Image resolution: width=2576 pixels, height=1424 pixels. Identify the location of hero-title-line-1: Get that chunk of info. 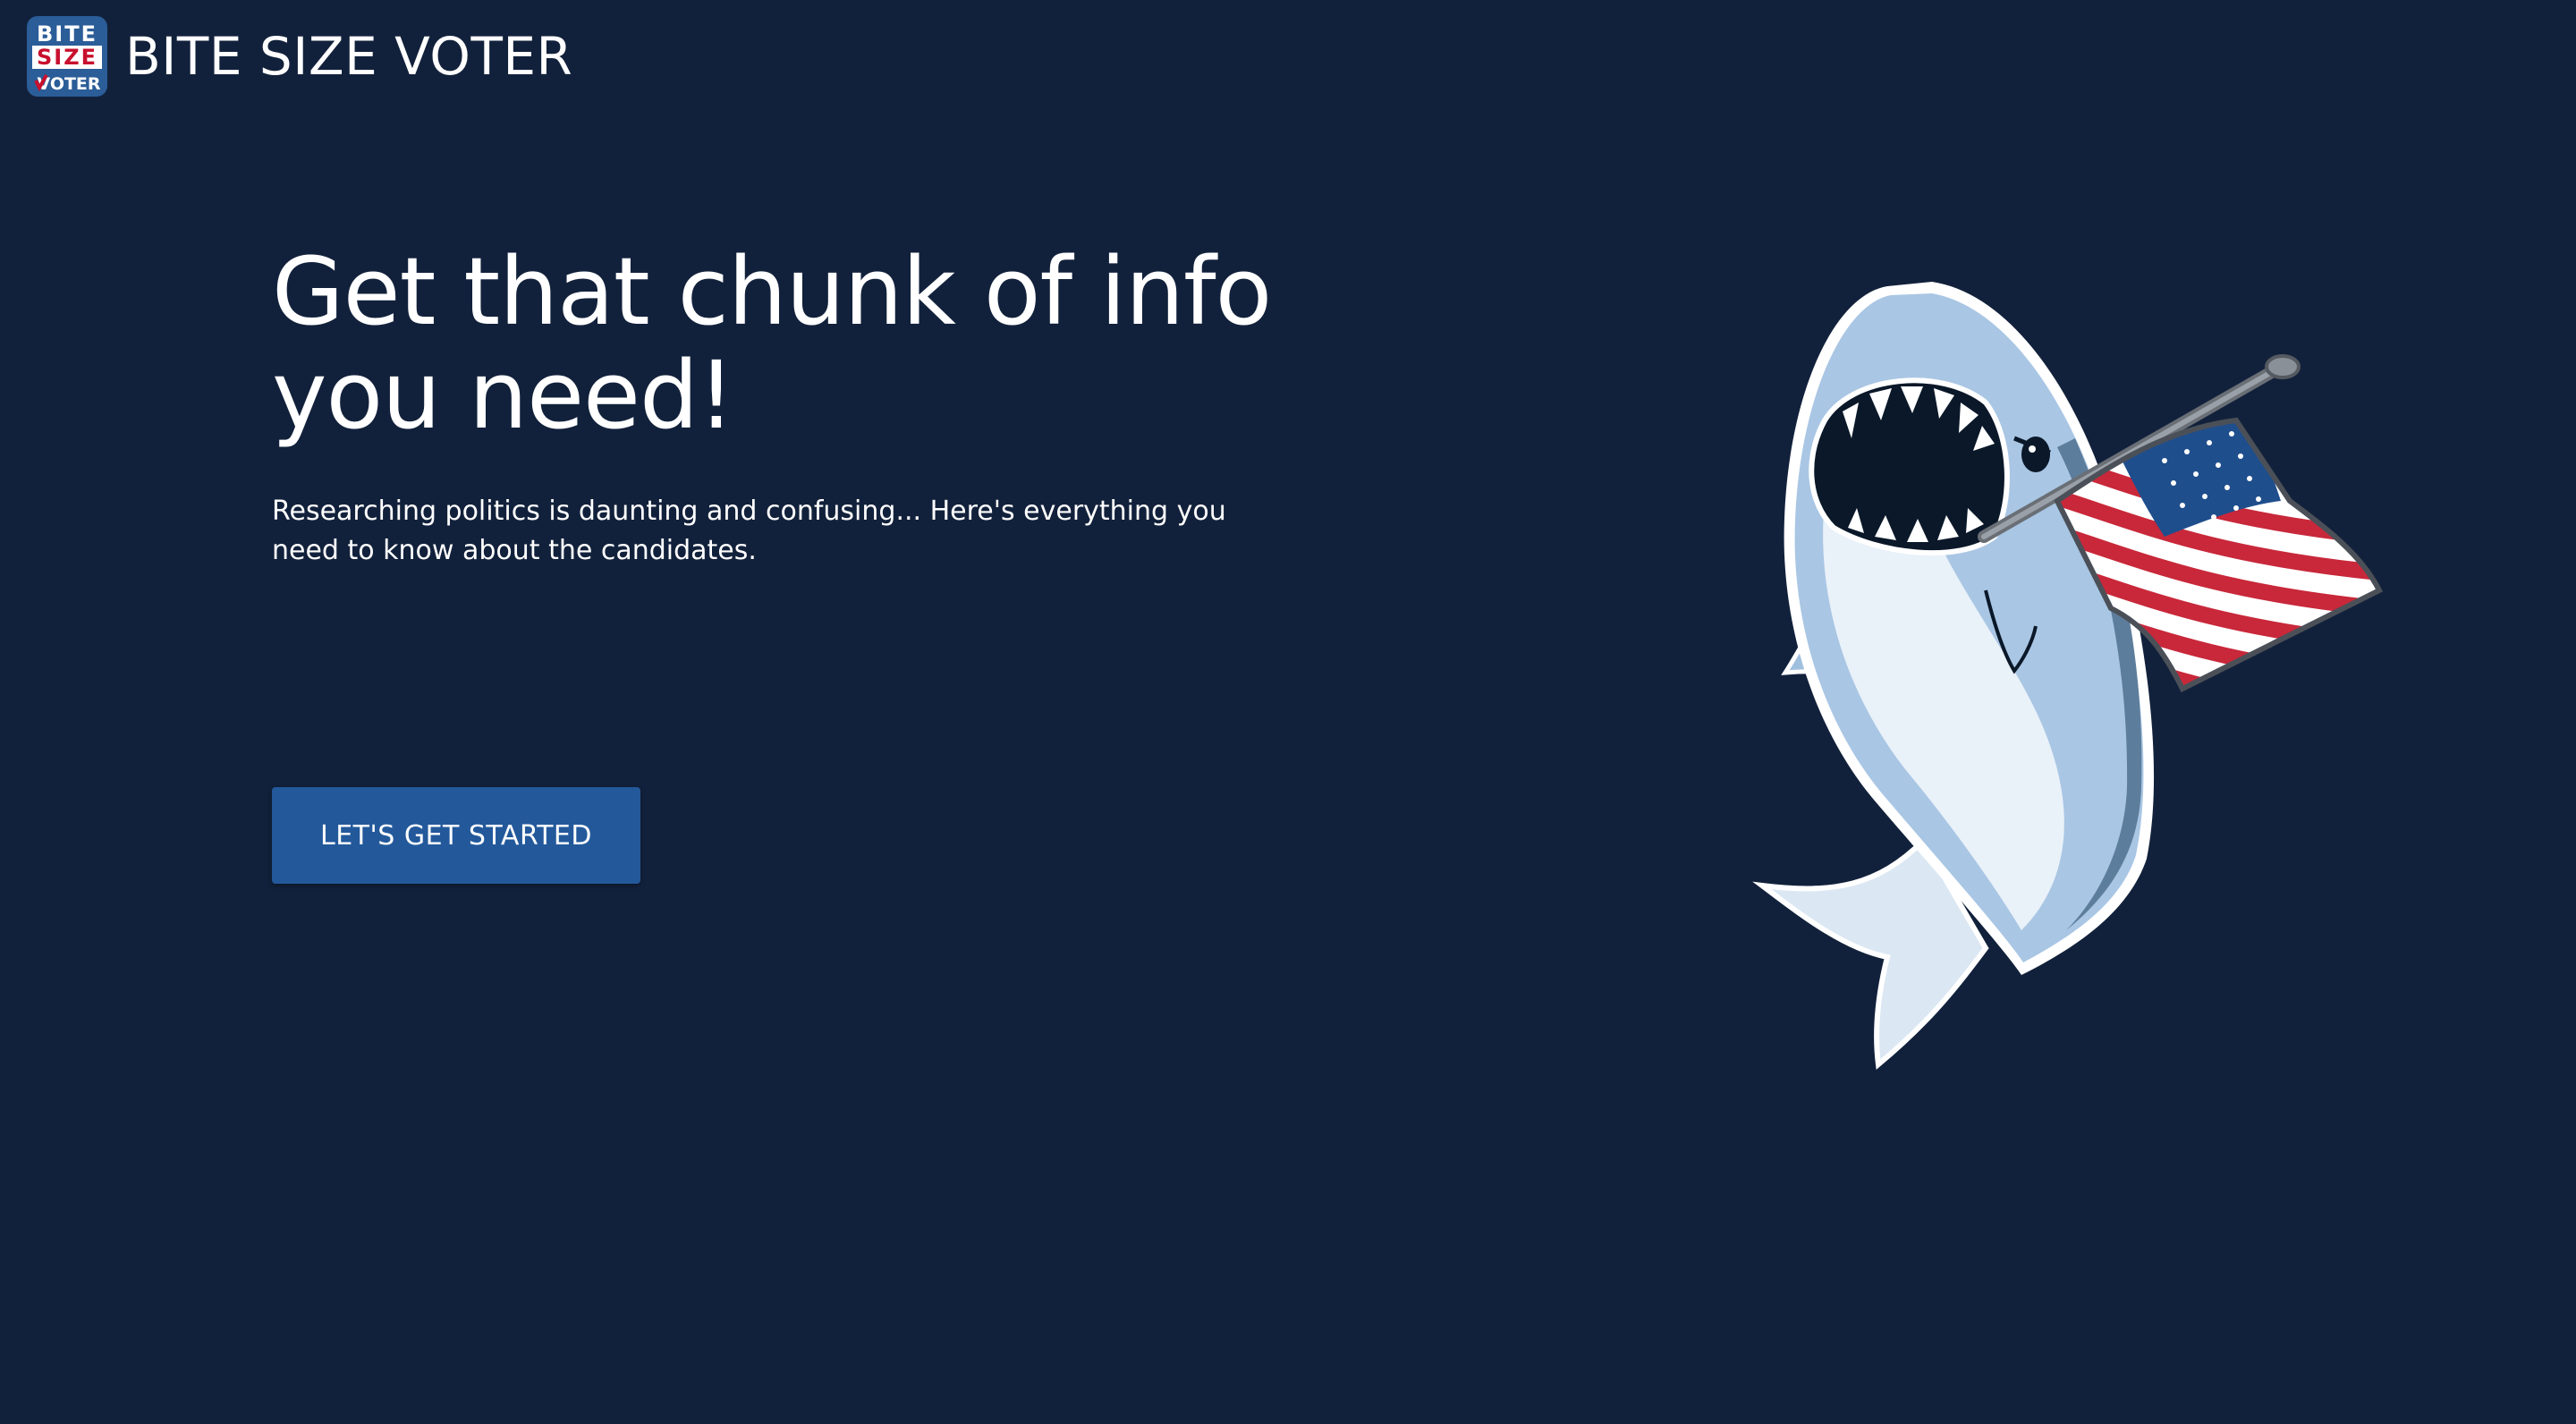
(772, 291).